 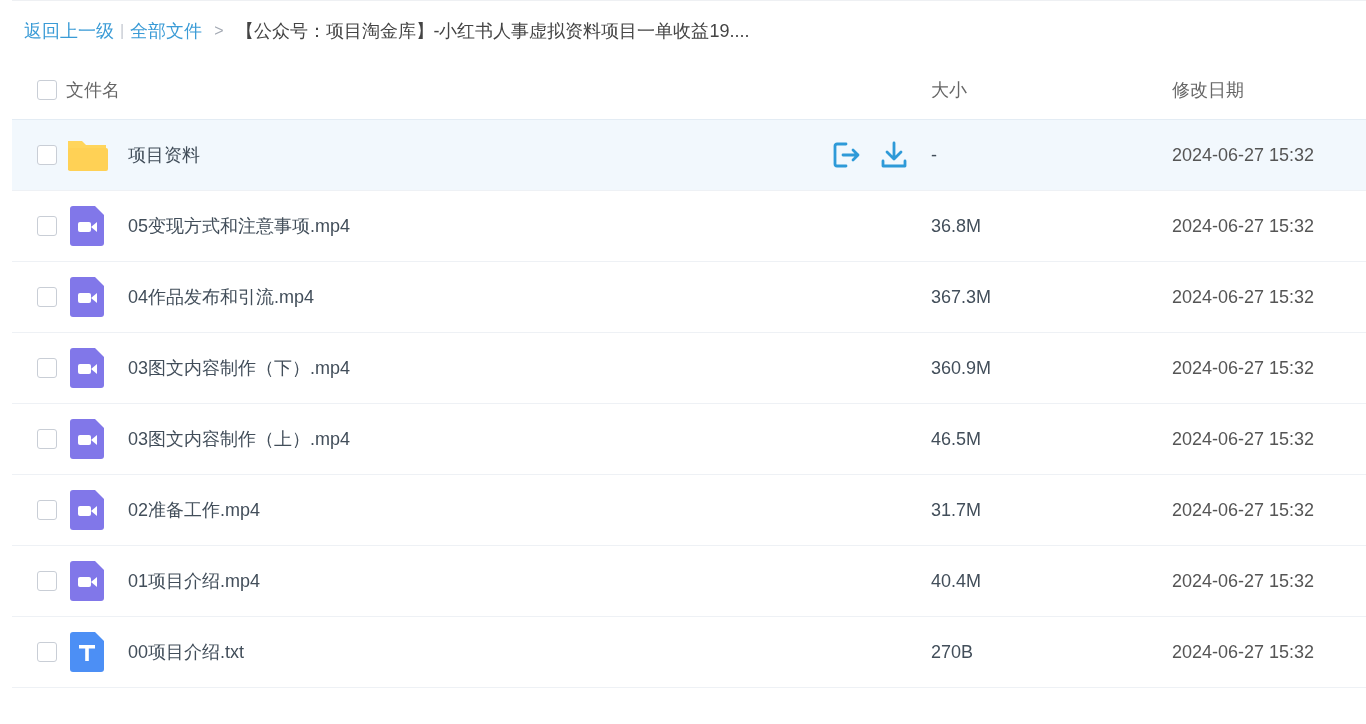 I want to click on column-header: 文件名, so click(x=498, y=90).